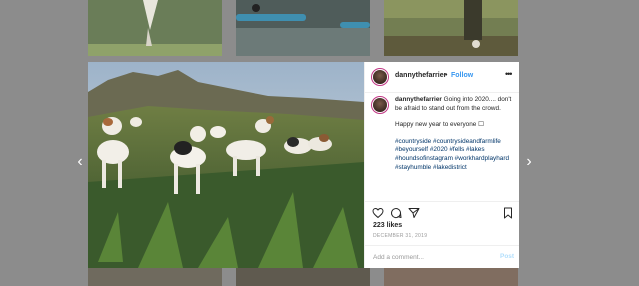 The height and width of the screenshot is (286, 639). Describe the element at coordinates (442, 211) in the screenshot. I see `action-bar` at that location.